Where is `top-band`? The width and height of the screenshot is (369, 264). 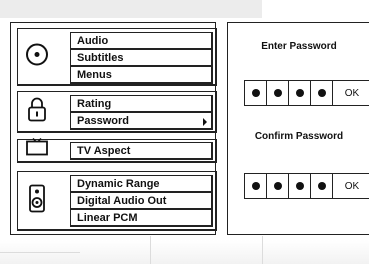
top-band is located at coordinates (131, 9).